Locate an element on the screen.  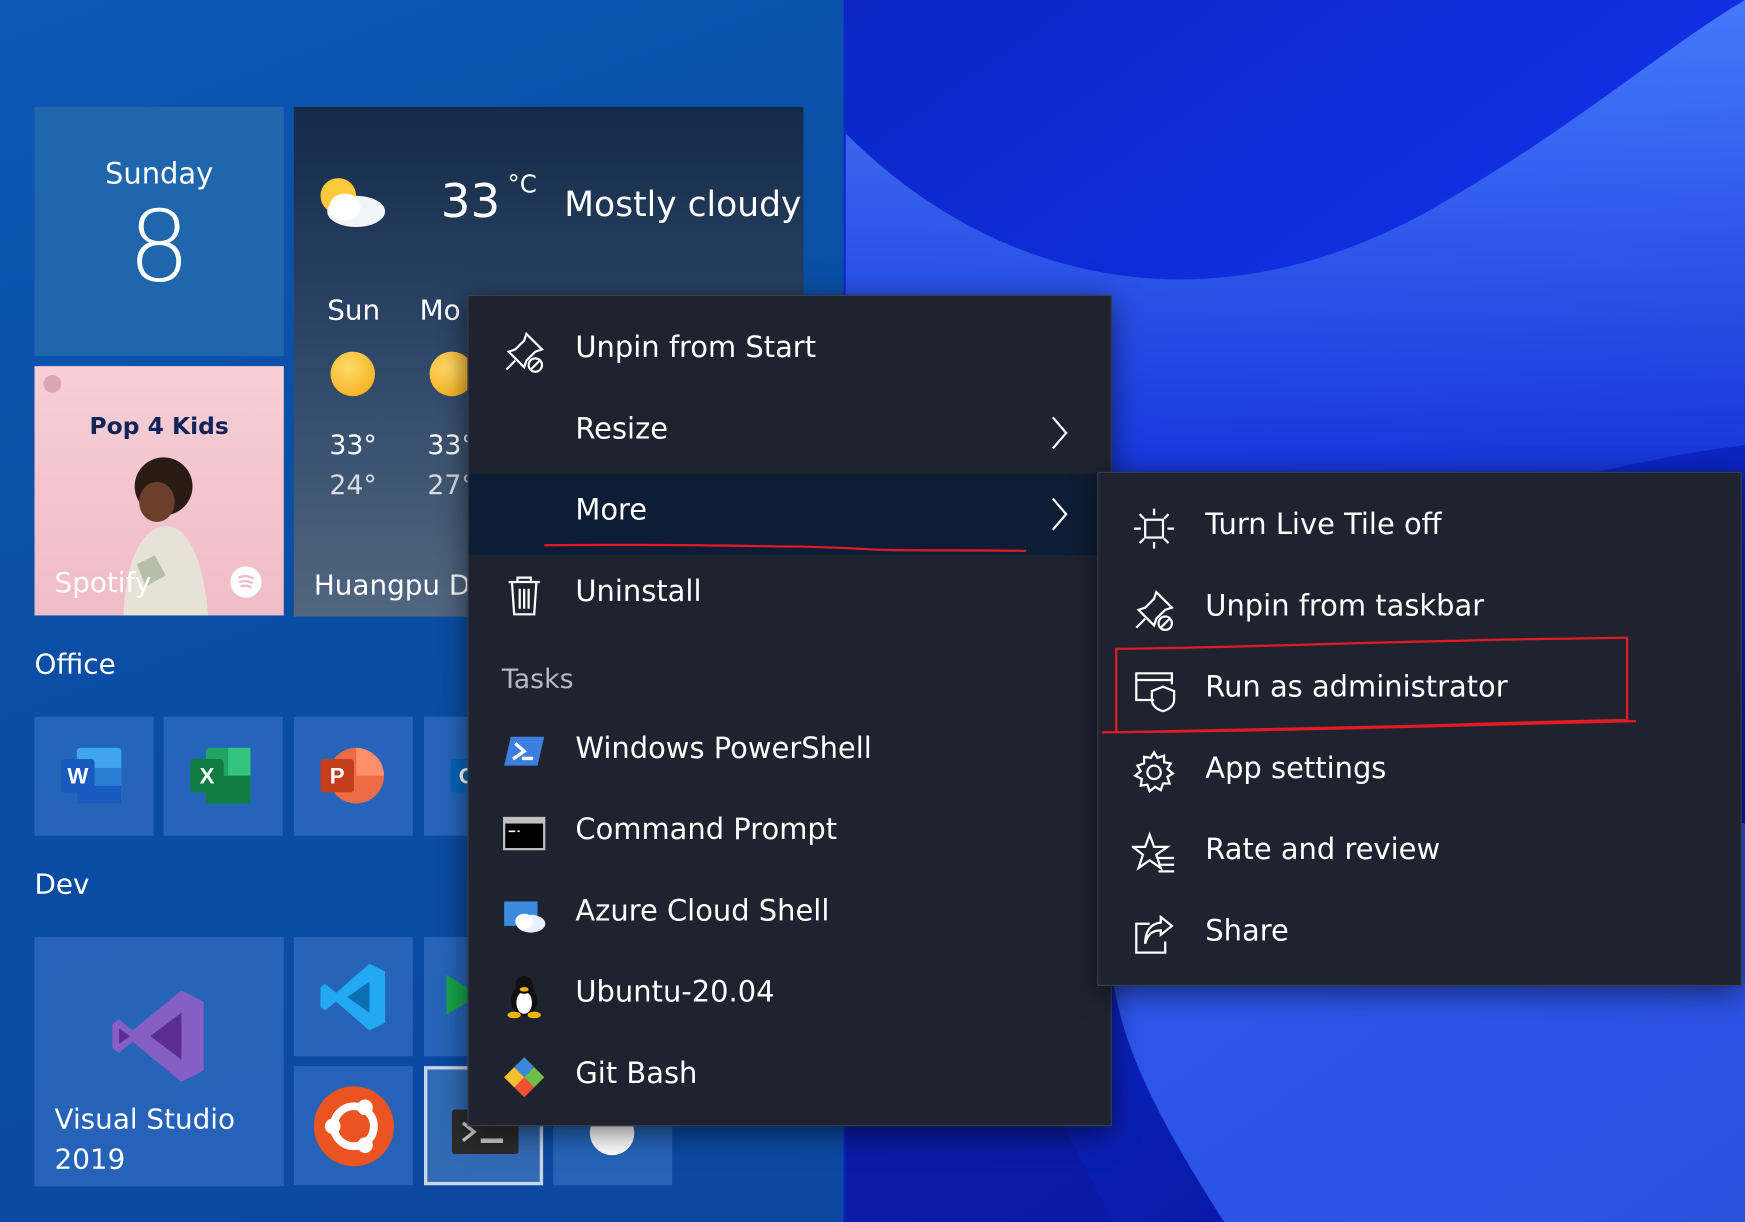
visual-studio-icon is located at coordinates (158, 1036).